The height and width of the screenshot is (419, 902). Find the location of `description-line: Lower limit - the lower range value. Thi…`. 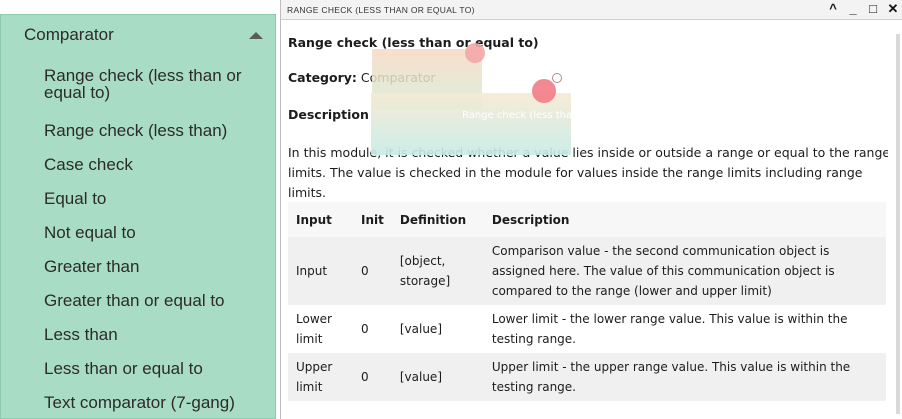

description-line: Lower limit - the lower range value. Thi… is located at coordinates (669, 319).